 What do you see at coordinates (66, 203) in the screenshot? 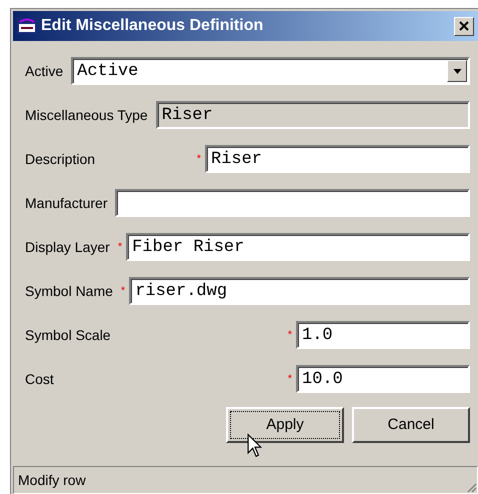
I see `field-label: Manufacturer` at bounding box center [66, 203].